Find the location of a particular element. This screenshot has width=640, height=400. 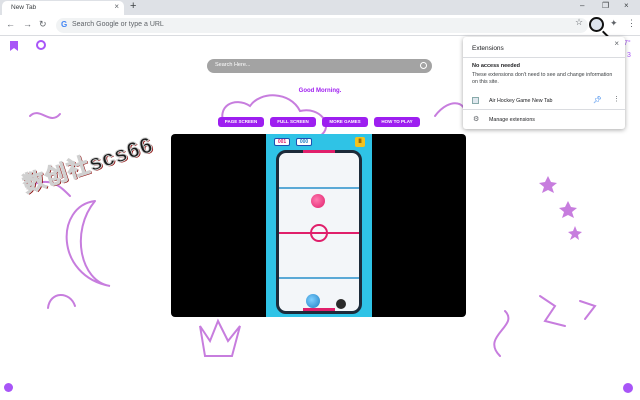

address-bar: G Search Google or type a URL is located at coordinates (322, 25).